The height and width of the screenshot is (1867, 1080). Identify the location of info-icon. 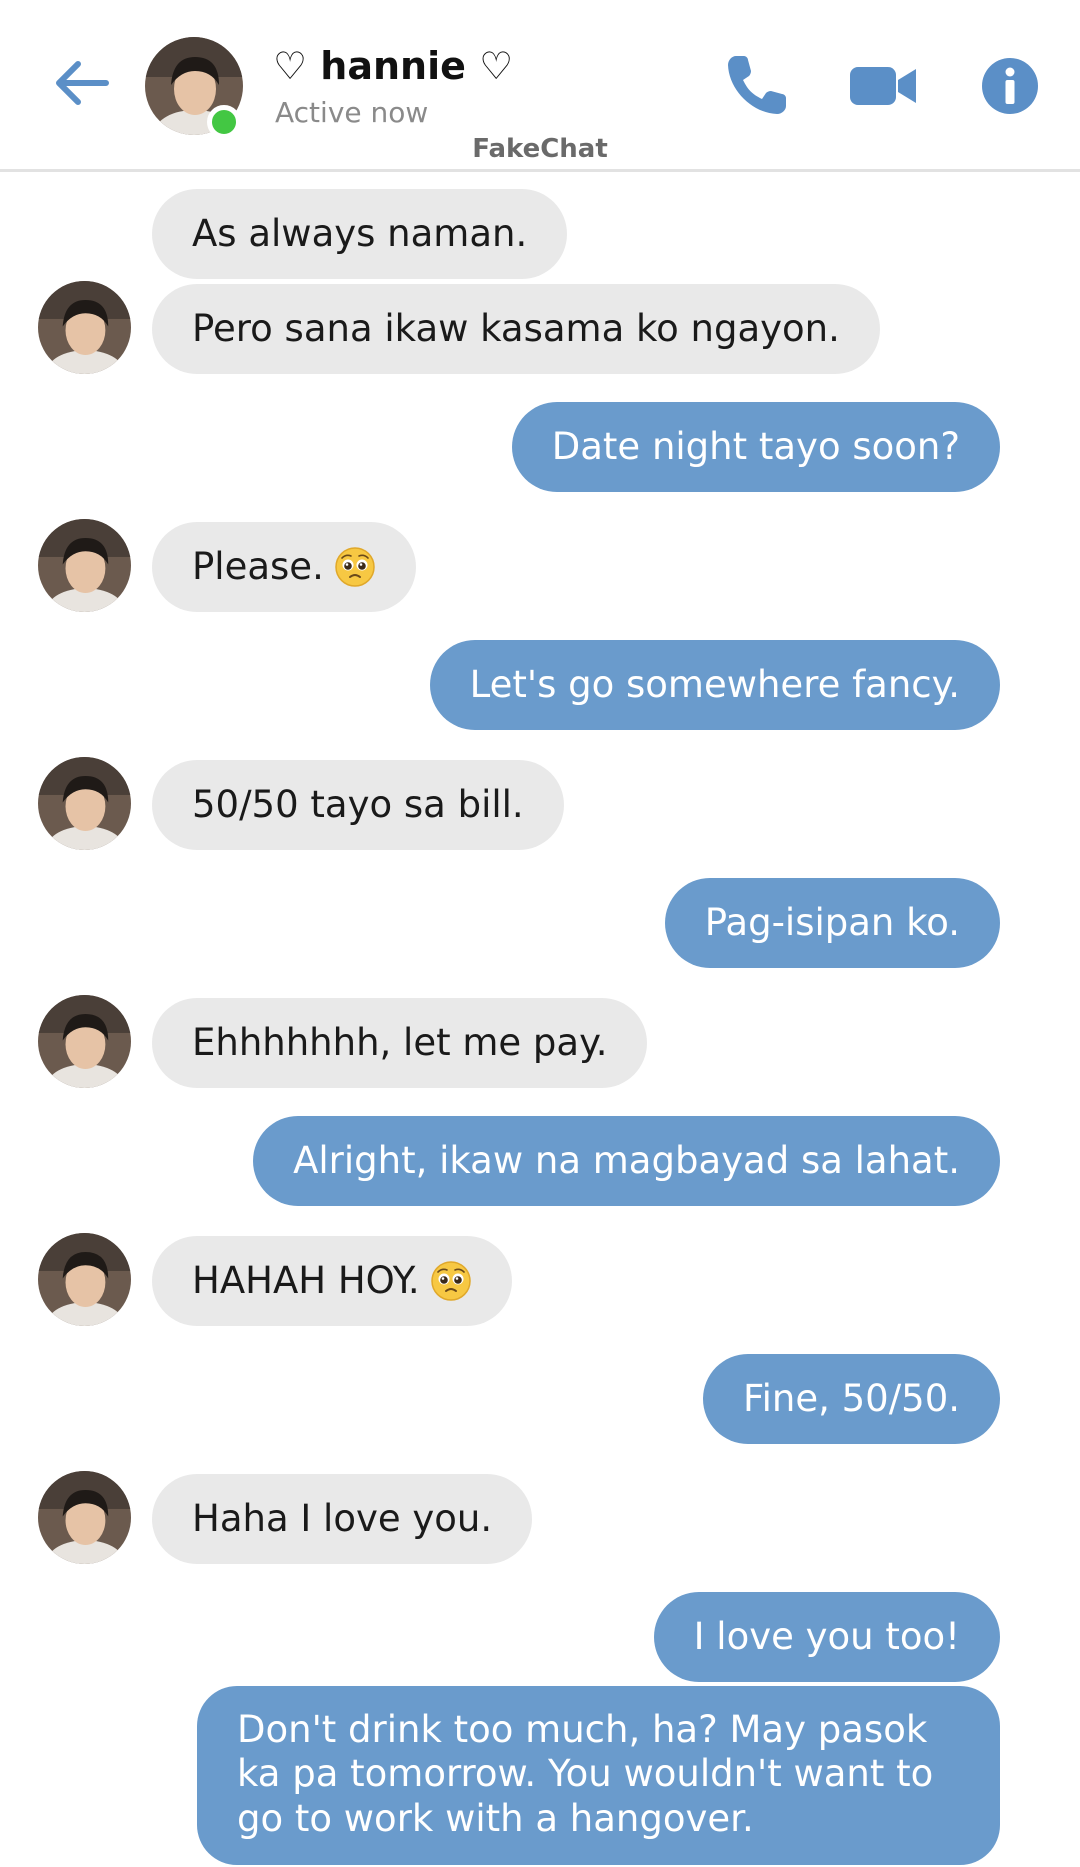
(1010, 86).